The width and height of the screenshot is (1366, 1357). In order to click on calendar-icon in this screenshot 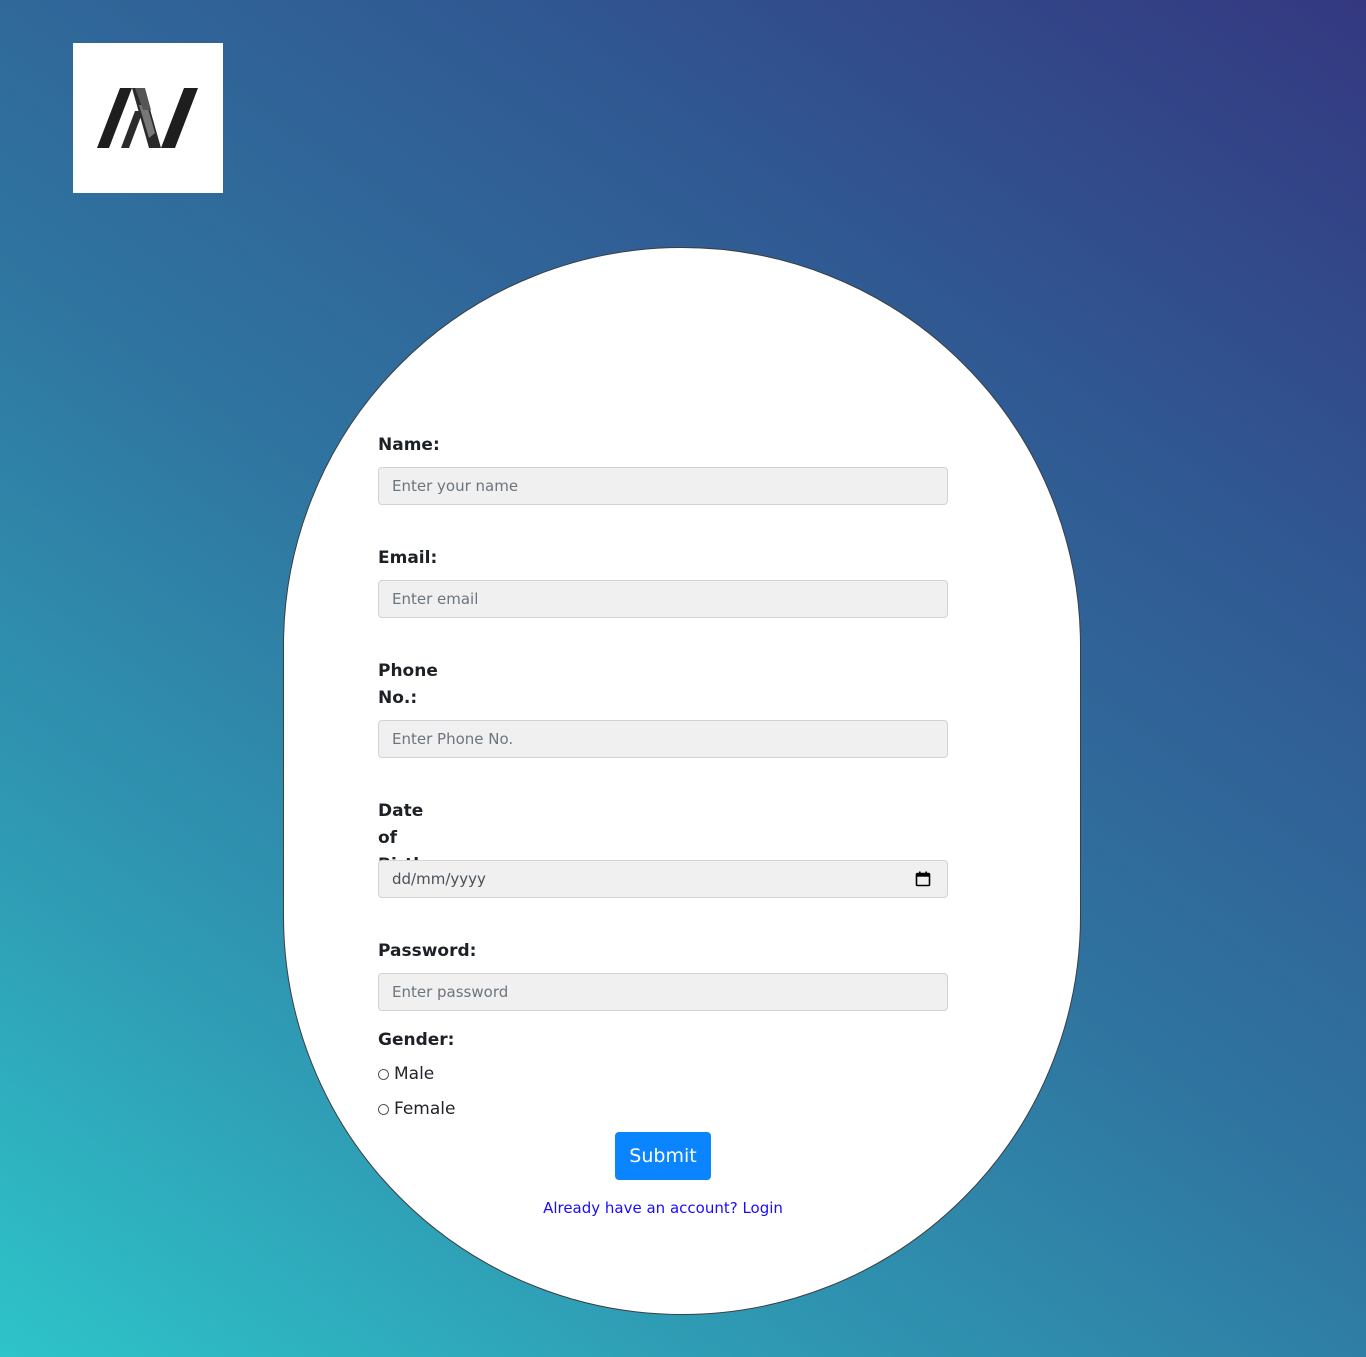, I will do `click(923, 879)`.